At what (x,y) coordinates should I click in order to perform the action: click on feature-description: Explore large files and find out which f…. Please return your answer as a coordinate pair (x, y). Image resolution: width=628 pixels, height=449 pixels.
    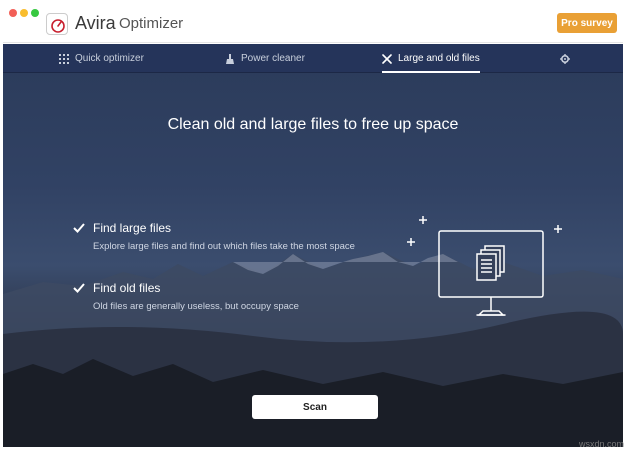
    Looking at the image, I should click on (224, 246).